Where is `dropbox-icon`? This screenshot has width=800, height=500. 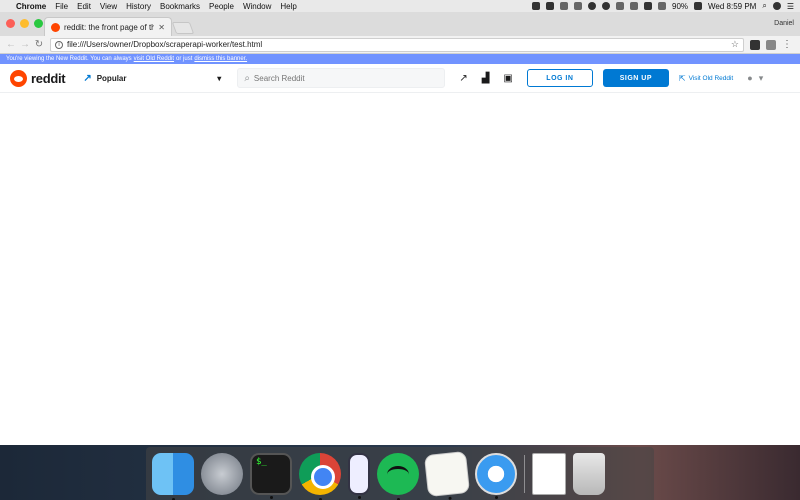 dropbox-icon is located at coordinates (536, 6).